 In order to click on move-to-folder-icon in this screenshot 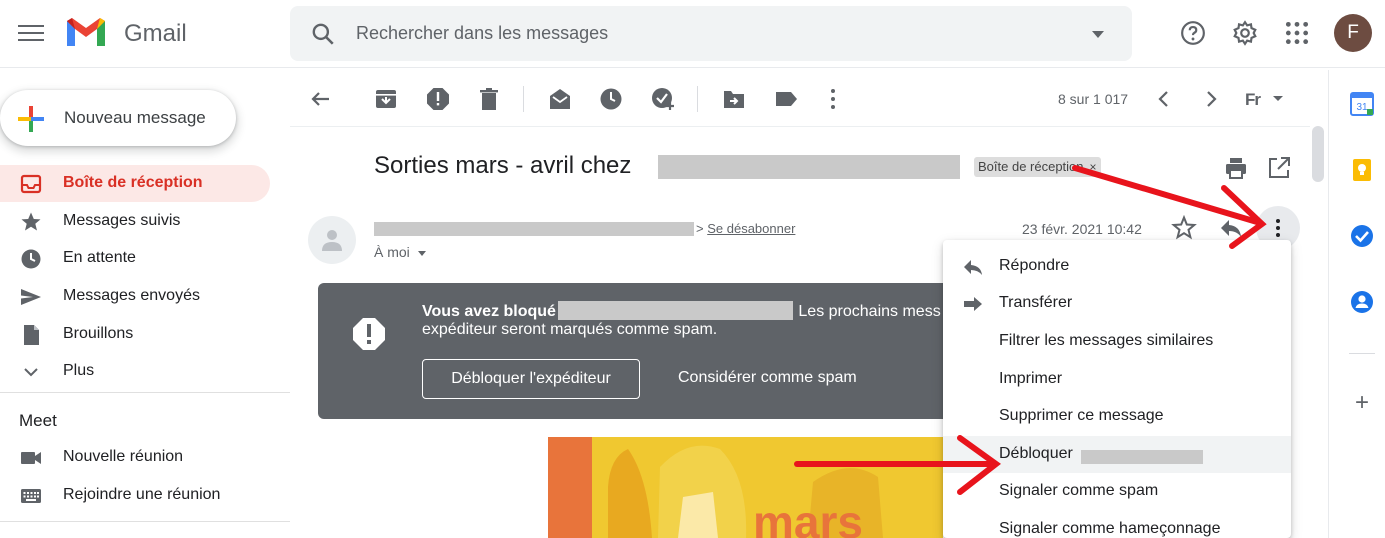, I will do `click(734, 99)`.